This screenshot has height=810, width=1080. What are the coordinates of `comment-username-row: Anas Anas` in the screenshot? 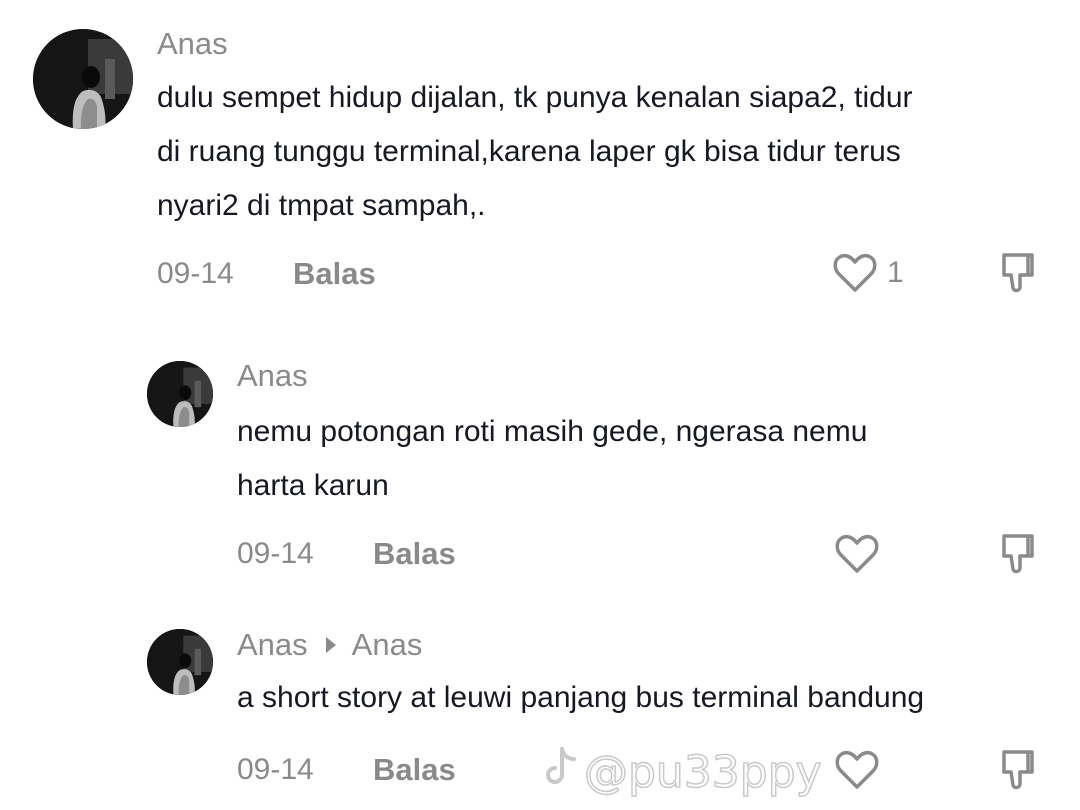 It's located at (329, 645).